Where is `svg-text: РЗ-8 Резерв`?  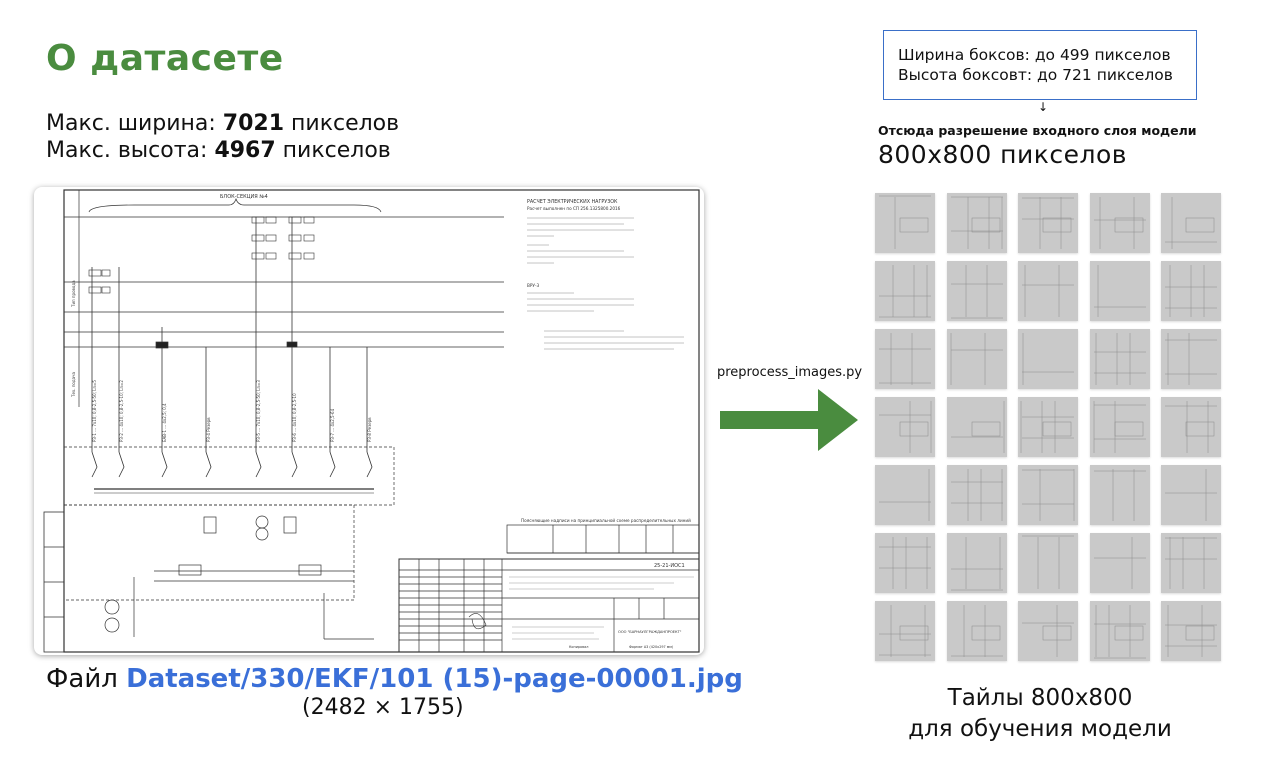
svg-text: РЗ-8 Резерв is located at coordinates (369, 429).